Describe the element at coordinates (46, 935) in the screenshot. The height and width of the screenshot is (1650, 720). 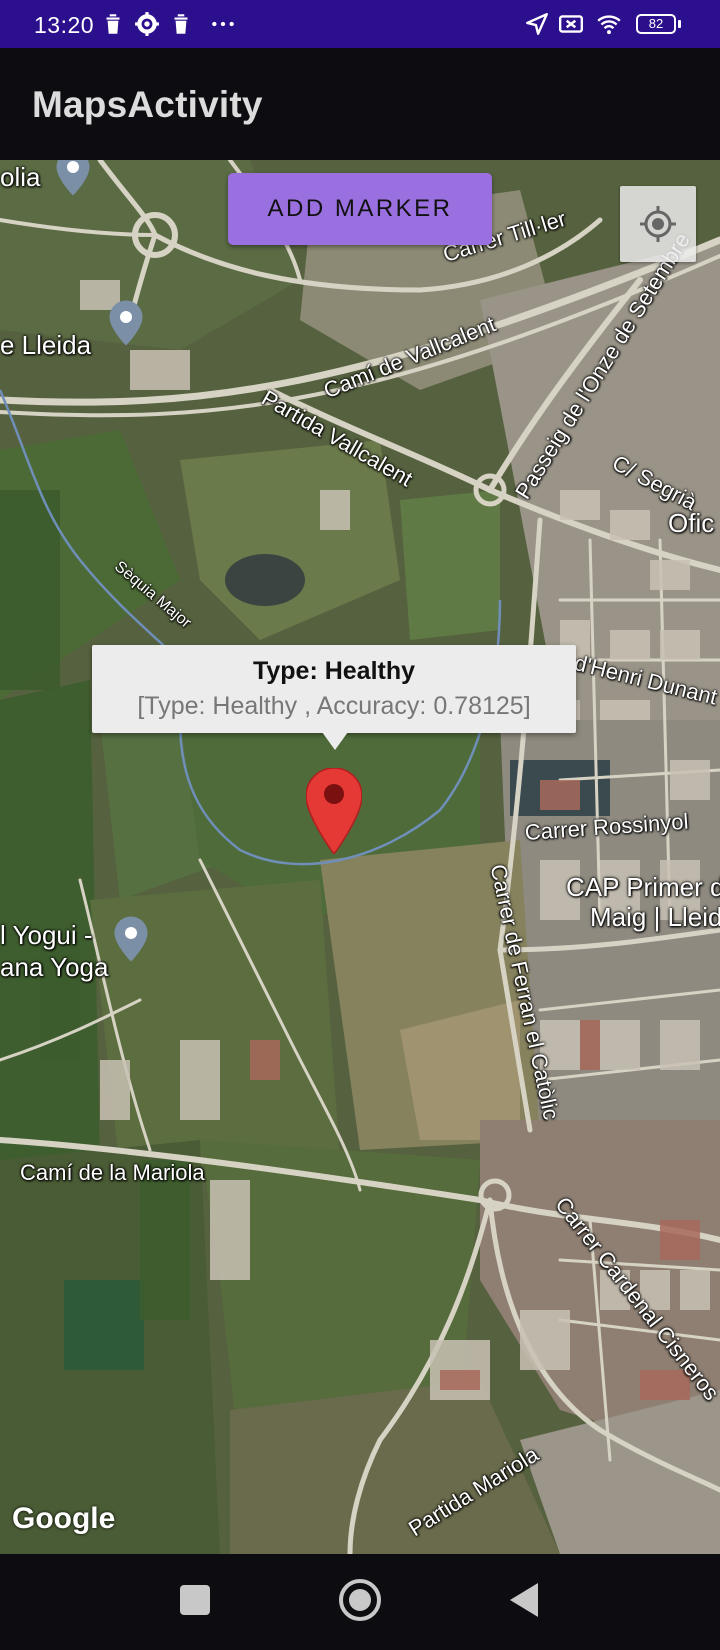
I see `map-label: l Yogui -` at that location.